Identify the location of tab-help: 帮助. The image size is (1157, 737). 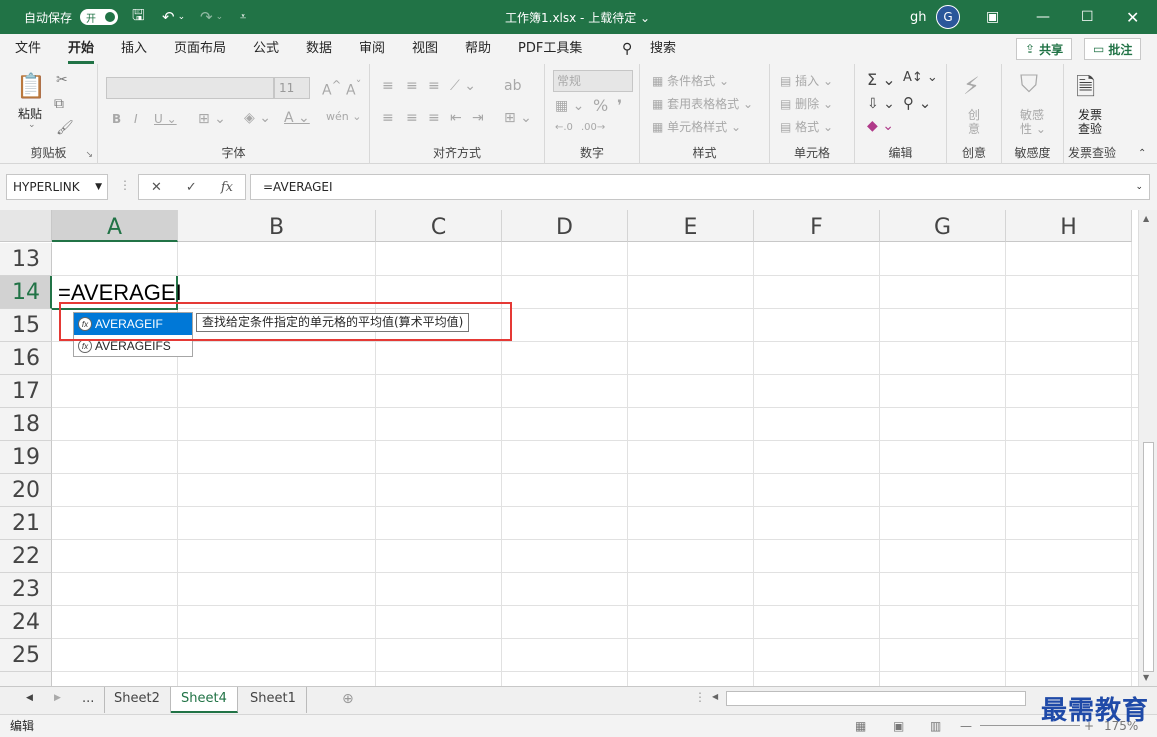
(478, 49).